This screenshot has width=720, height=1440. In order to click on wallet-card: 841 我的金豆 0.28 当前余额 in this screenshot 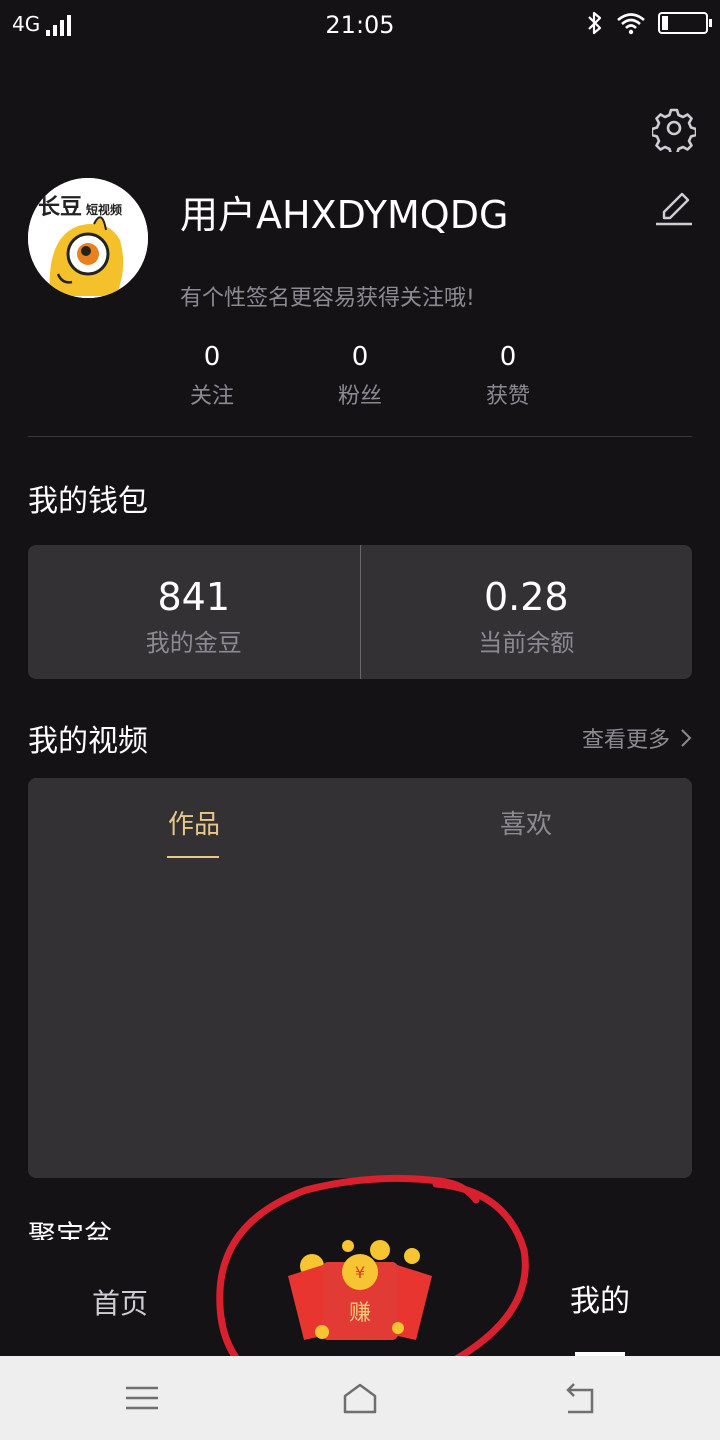, I will do `click(360, 612)`.